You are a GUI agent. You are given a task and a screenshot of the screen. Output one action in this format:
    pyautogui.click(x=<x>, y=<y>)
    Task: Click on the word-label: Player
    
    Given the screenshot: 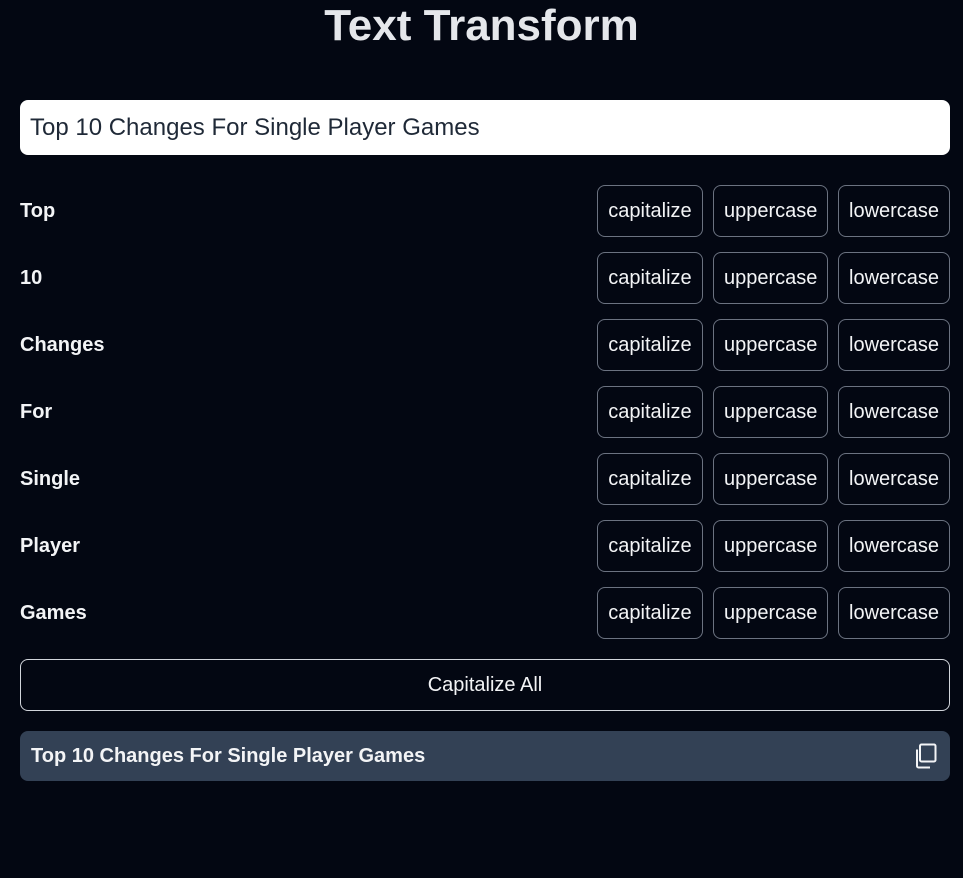 What is the action you would take?
    pyautogui.click(x=50, y=545)
    